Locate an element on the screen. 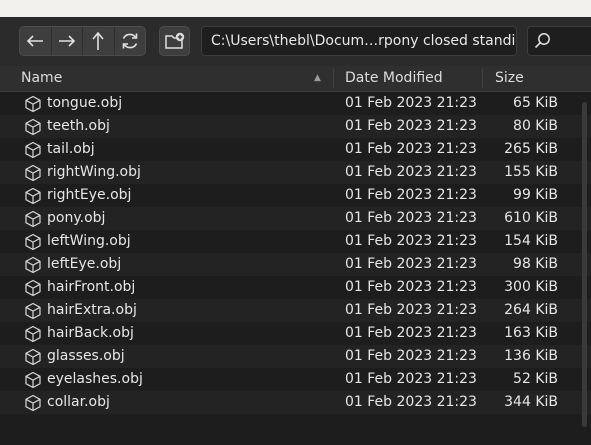 The image size is (591, 445). file-row: eyelashes.obj 01 Feb 2023 21:23 52 KiB is located at coordinates (295, 379).